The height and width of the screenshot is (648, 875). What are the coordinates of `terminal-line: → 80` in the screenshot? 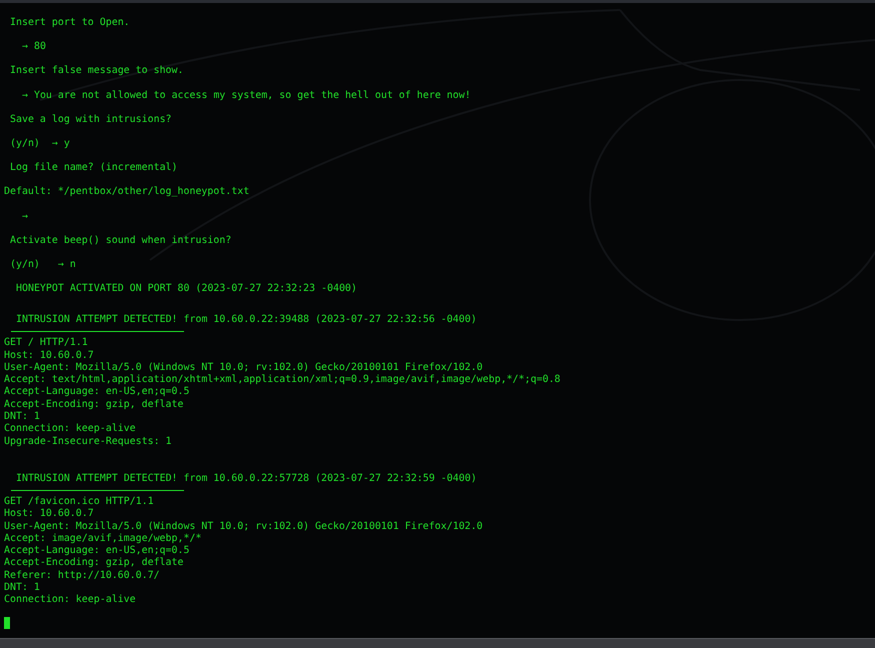 It's located at (34, 46).